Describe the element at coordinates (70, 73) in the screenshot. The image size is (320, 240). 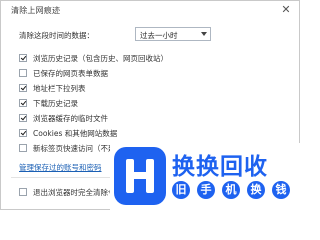
I see `option-label: 已保存的网页表单数据` at that location.